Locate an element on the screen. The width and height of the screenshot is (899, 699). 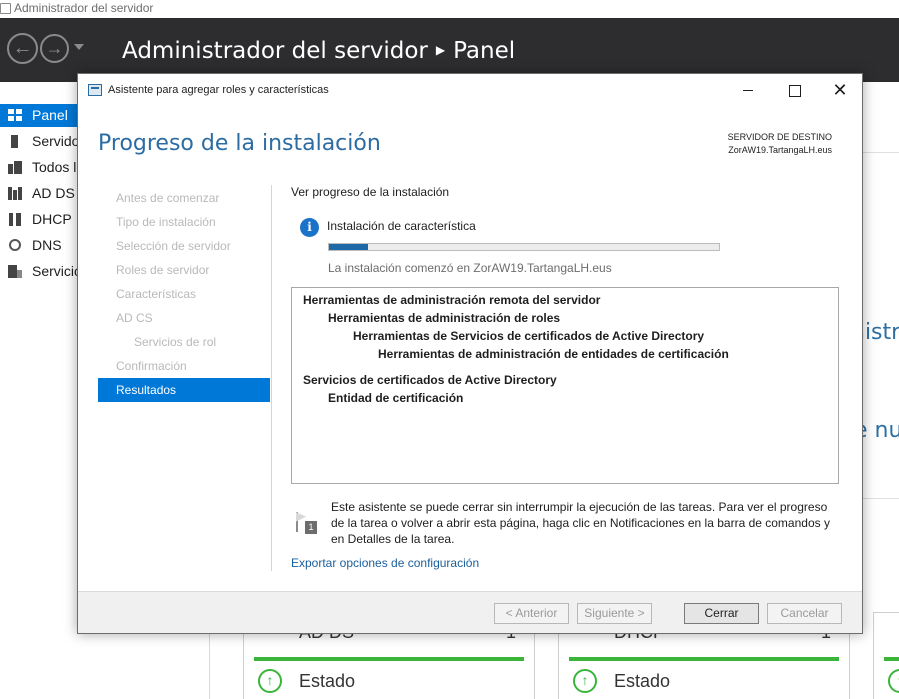
cancel-button: Cancelar is located at coordinates (804, 613).